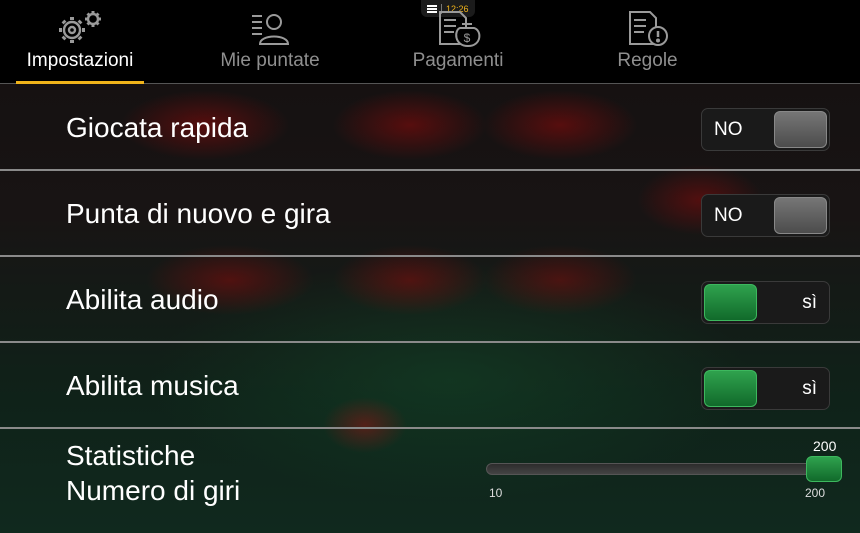  I want to click on setting-label: Punta di nuovo e gira, so click(198, 213).